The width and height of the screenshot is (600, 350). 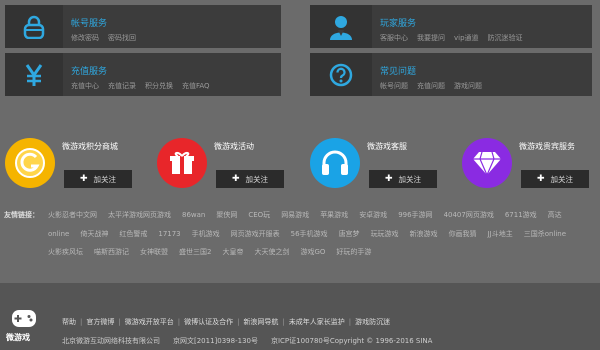 I want to click on g-coin-icon, so click(x=30, y=163).